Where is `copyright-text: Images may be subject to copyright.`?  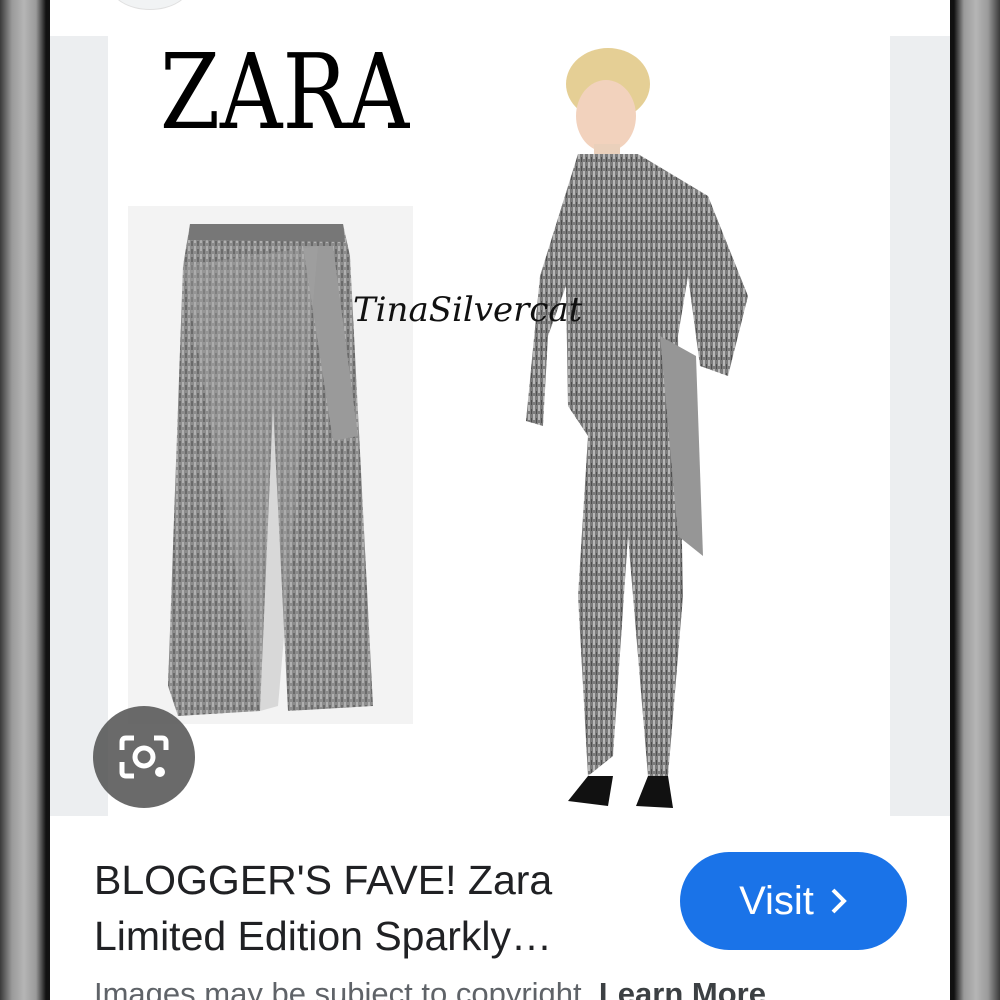
copyright-text: Images may be subject to copyright. is located at coordinates (342, 988).